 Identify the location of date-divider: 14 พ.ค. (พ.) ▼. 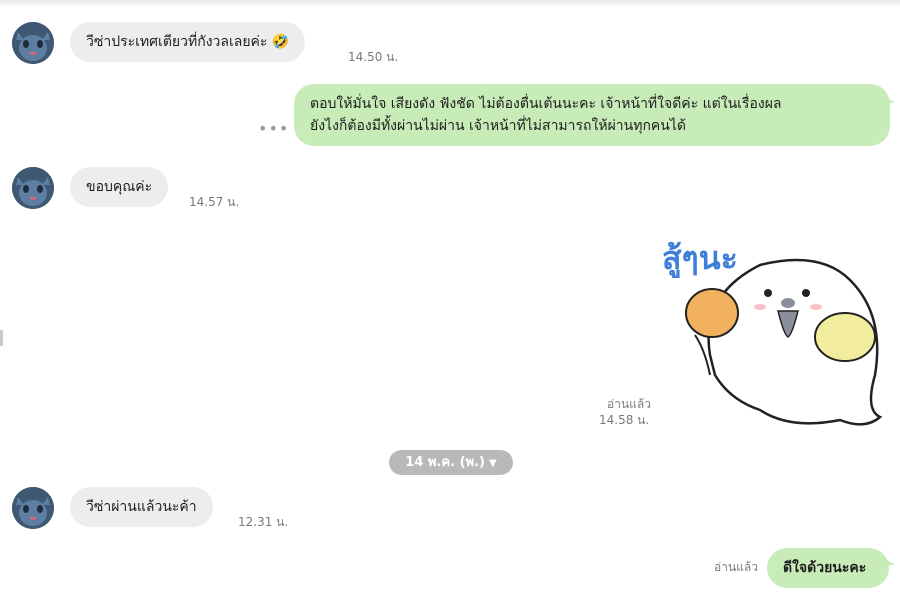
(451, 462).